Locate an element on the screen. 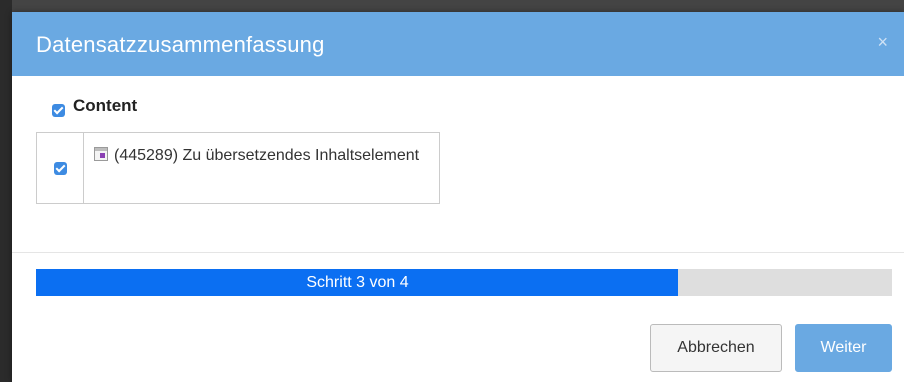 The image size is (904, 382). close-icon: × is located at coordinates (882, 42).